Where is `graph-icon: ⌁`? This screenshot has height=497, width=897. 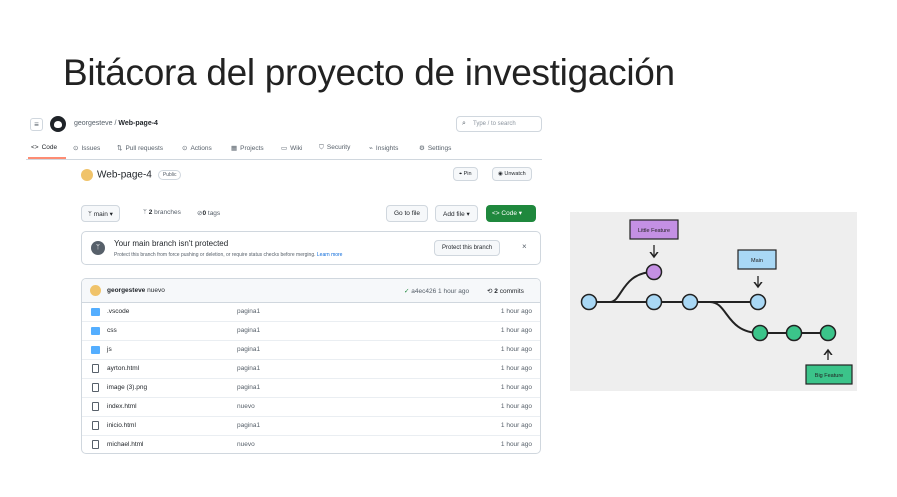 graph-icon: ⌁ is located at coordinates (371, 148).